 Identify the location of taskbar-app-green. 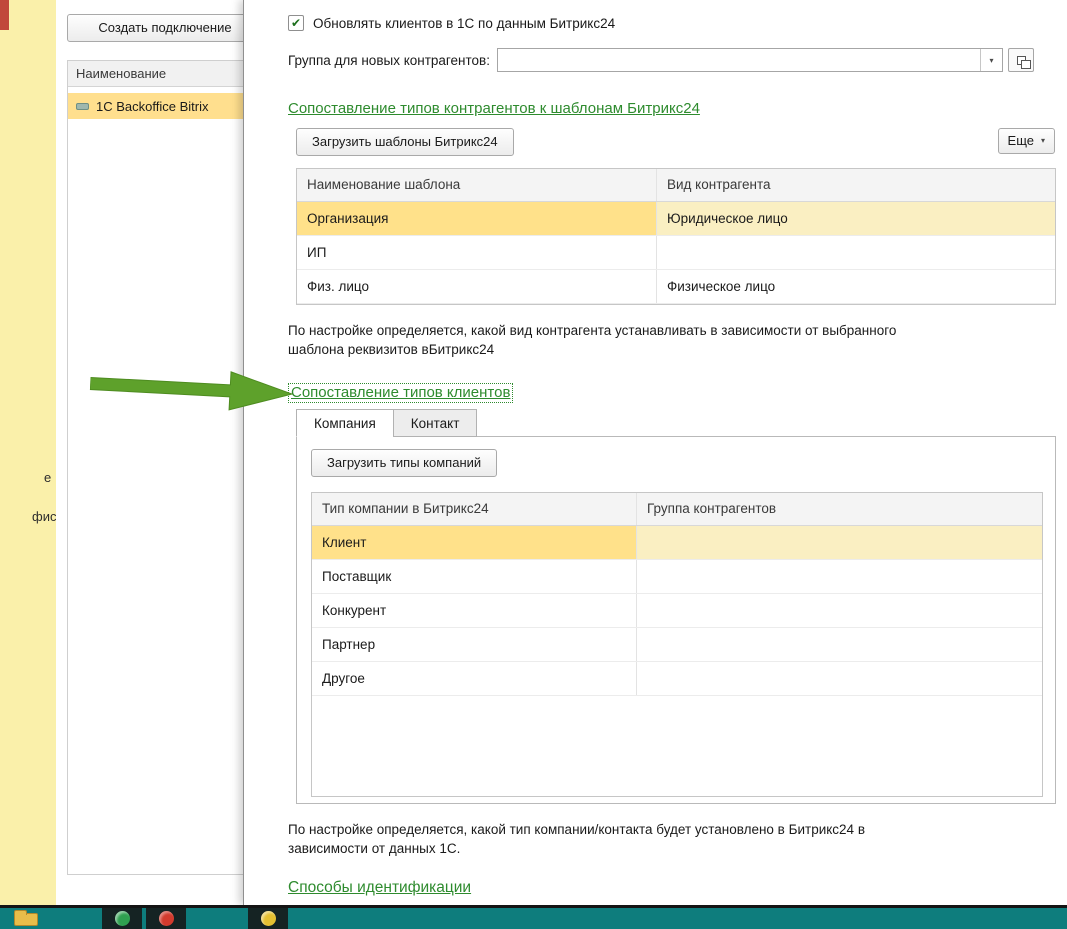
(122, 918).